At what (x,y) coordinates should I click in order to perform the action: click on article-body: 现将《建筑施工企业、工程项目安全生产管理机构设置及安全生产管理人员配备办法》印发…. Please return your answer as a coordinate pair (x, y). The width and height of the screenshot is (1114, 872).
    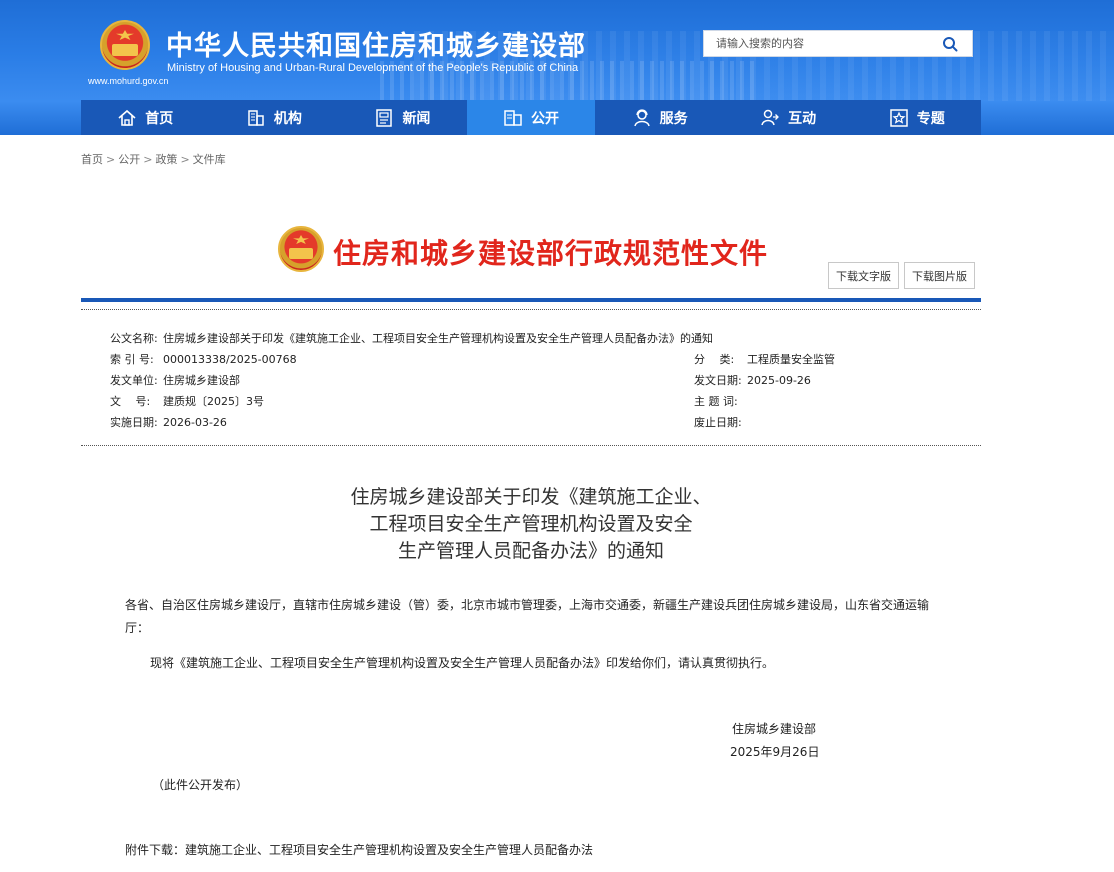
    Looking at the image, I should click on (462, 663).